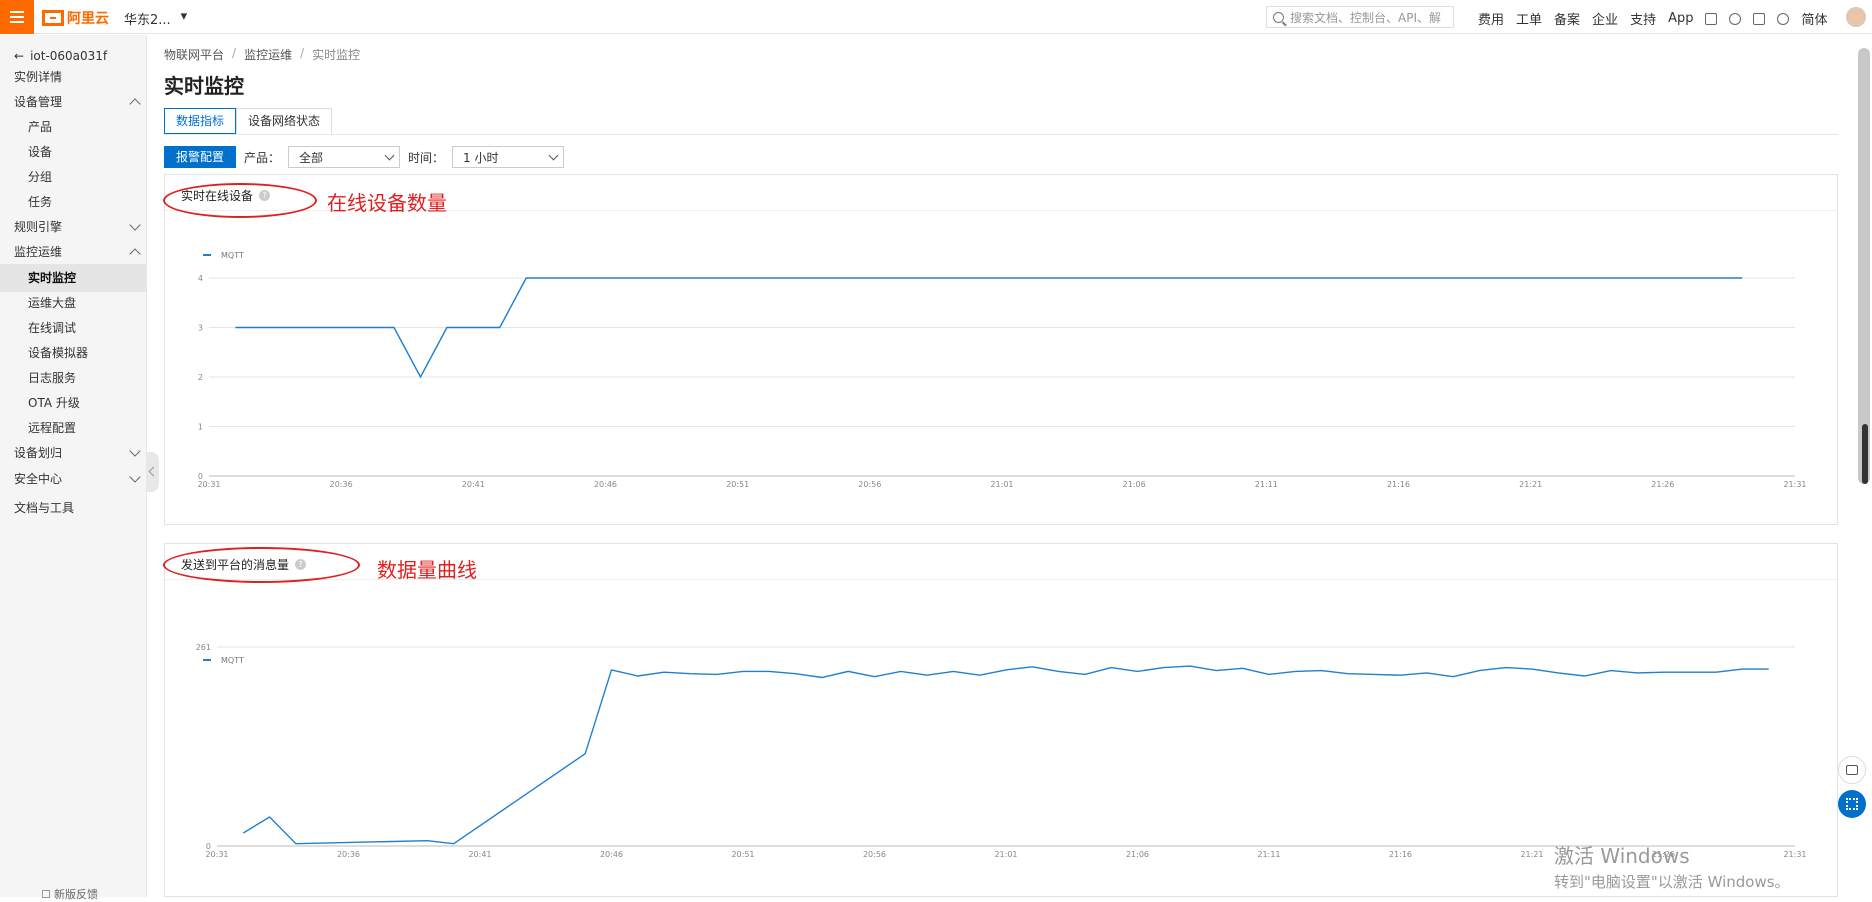 This screenshot has height=902, width=1872. What do you see at coordinates (427, 570) in the screenshot?
I see `annotation-messages: 数据量曲线` at bounding box center [427, 570].